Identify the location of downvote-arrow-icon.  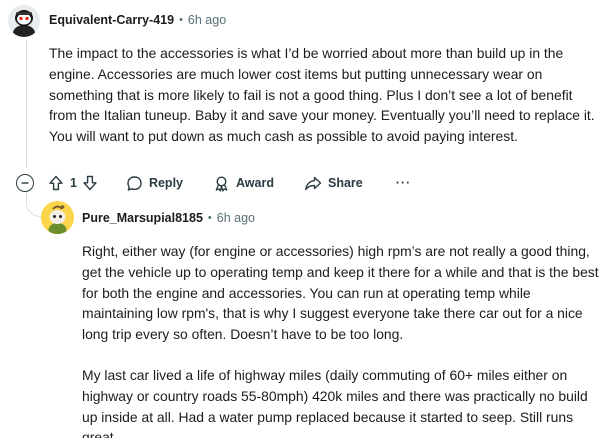
(90, 183).